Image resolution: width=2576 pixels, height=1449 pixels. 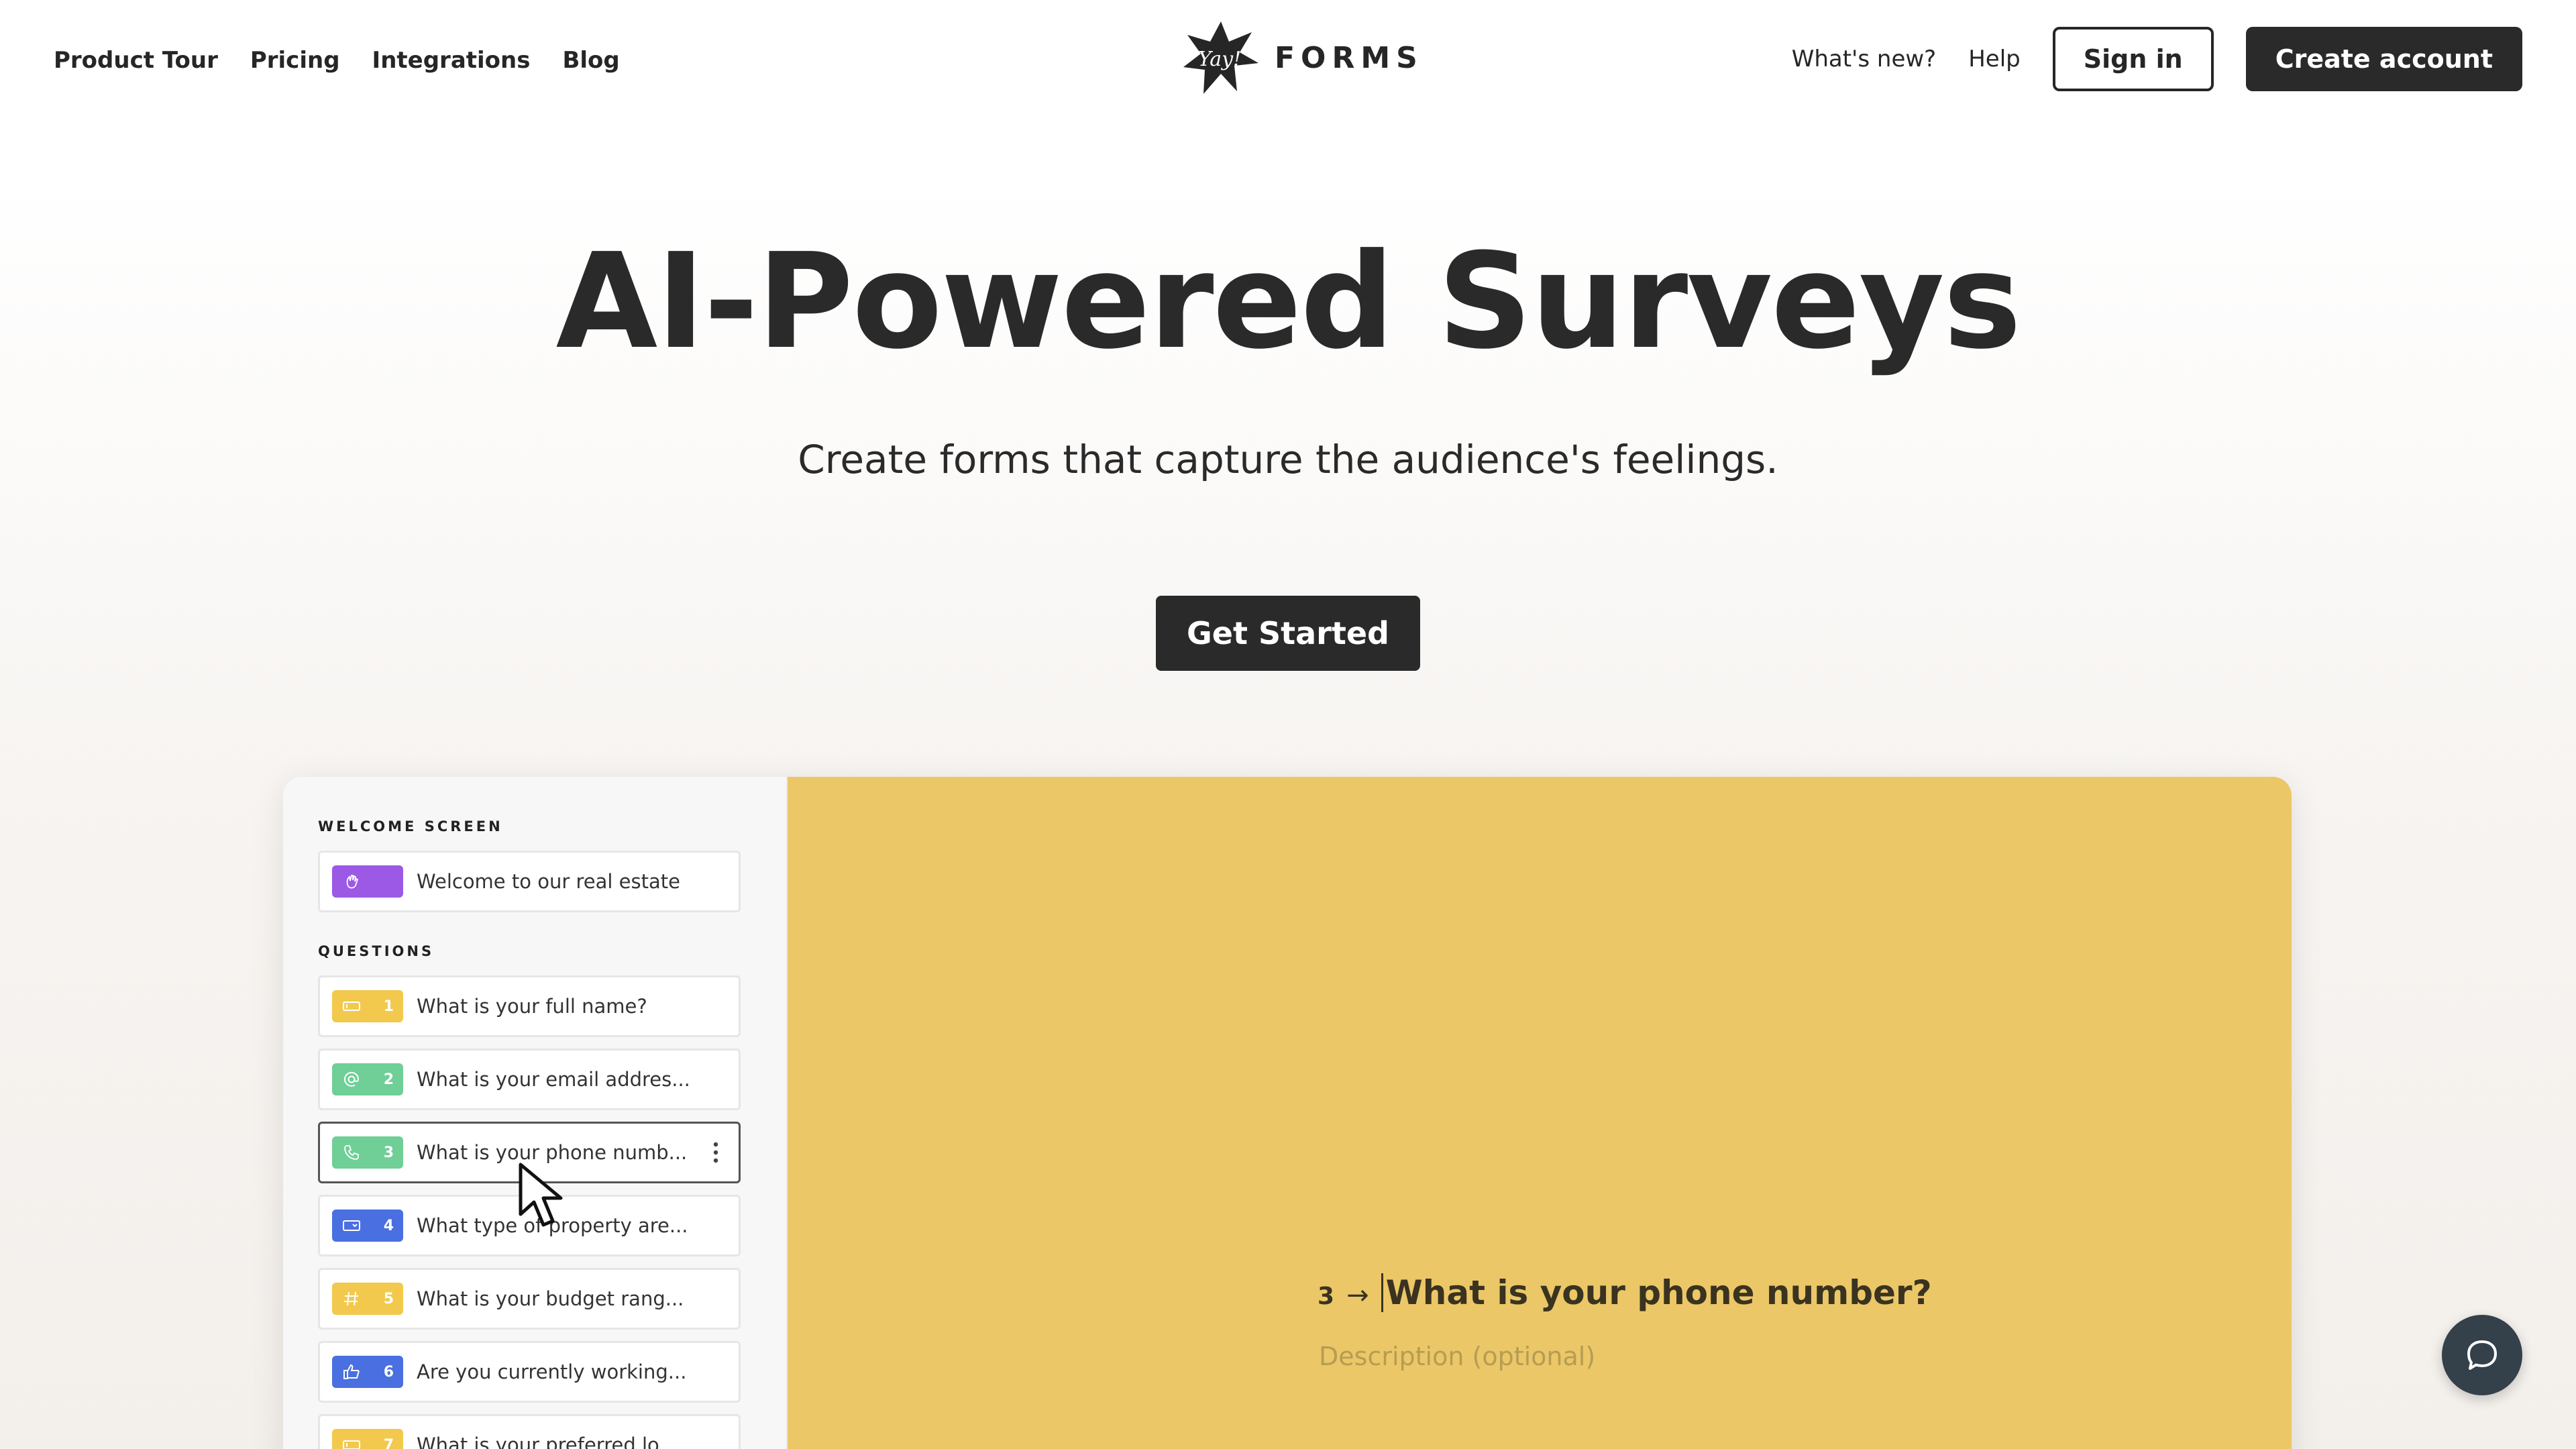 I want to click on welcome-screen-heading: WELCOME SCREEN, so click(x=410, y=826).